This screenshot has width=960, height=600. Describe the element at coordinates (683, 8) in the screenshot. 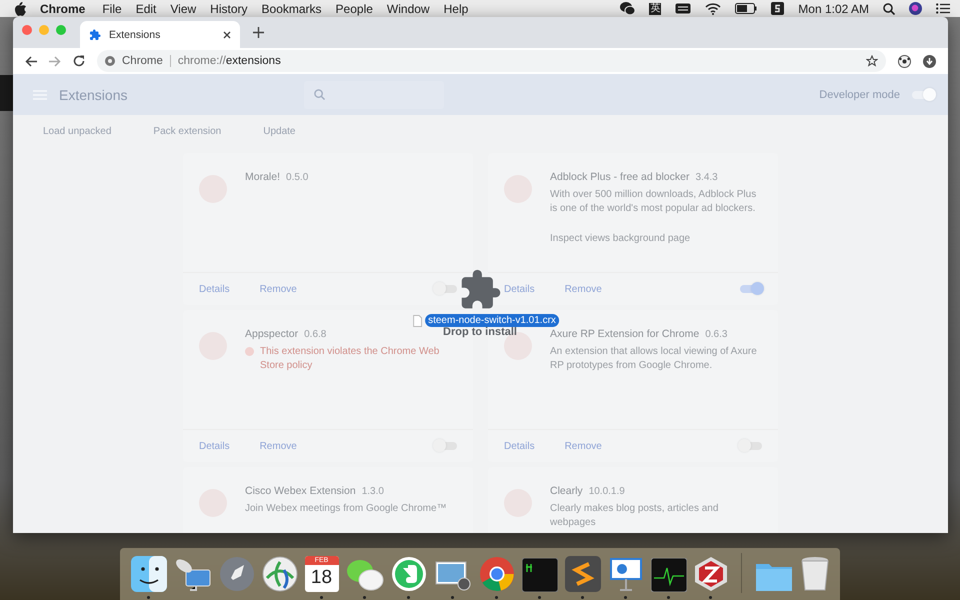

I see `keyboard-icon` at that location.